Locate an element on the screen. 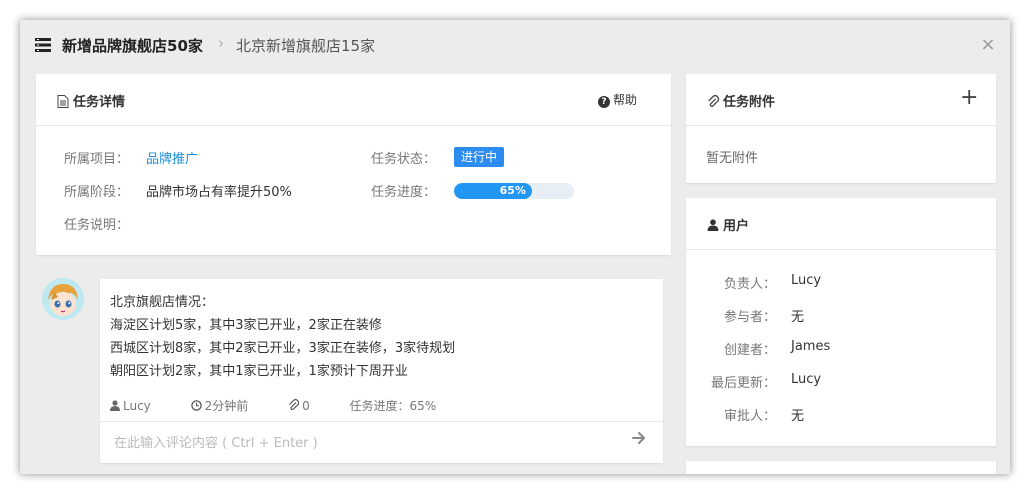 This screenshot has height=494, width=1030. send-arrow-icon is located at coordinates (639, 438).